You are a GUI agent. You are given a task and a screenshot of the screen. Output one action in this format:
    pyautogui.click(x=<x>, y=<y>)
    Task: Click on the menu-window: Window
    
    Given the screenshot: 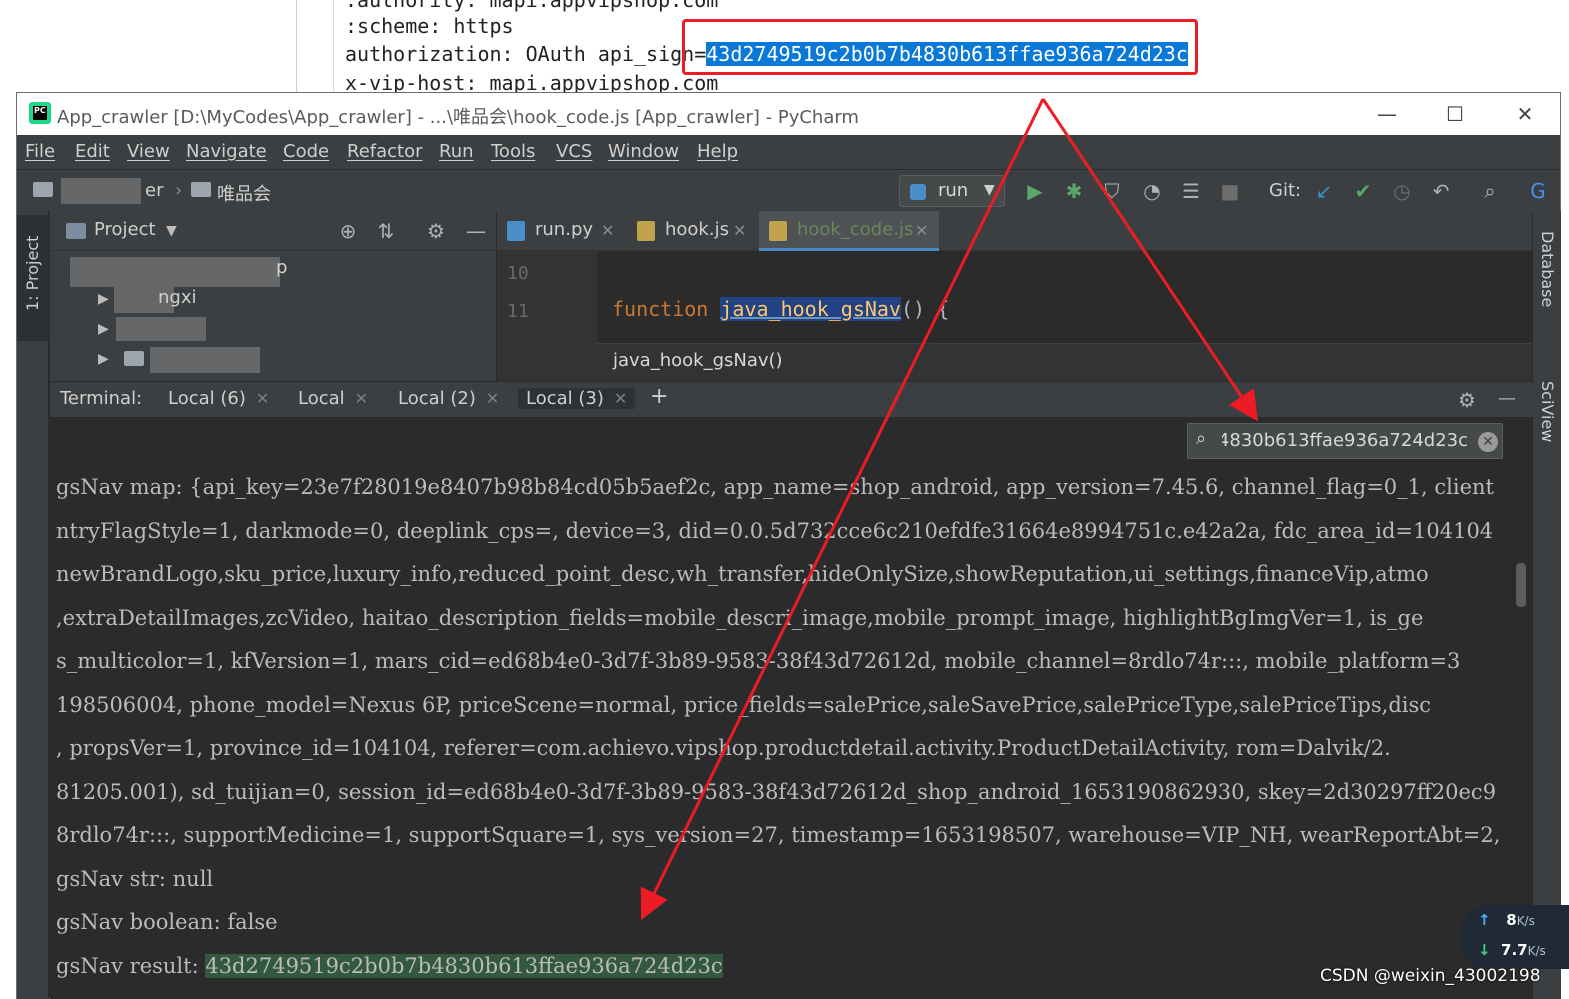 What is the action you would take?
    pyautogui.click(x=643, y=151)
    